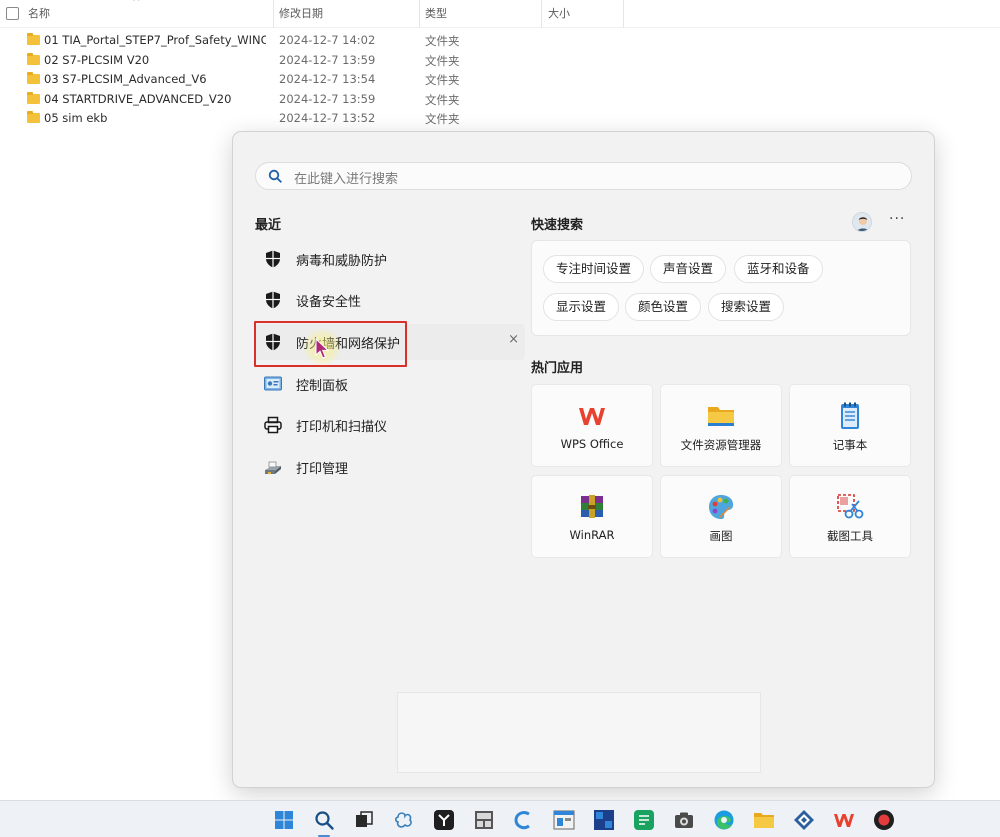  I want to click on file-name: 02 S7-PLCSIM V20, so click(97, 59).